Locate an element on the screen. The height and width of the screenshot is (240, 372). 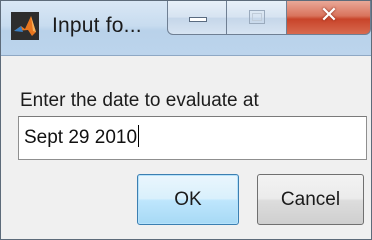
minimize-icon is located at coordinates (198, 19).